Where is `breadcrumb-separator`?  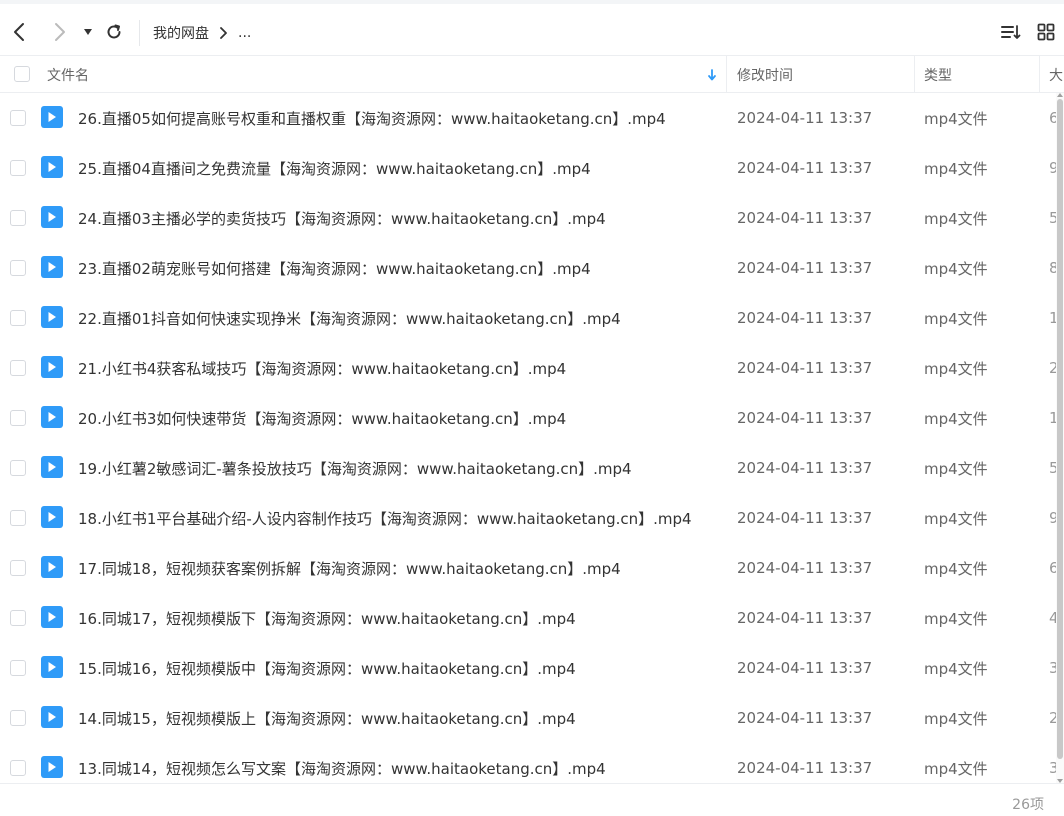
breadcrumb-separator is located at coordinates (223, 33).